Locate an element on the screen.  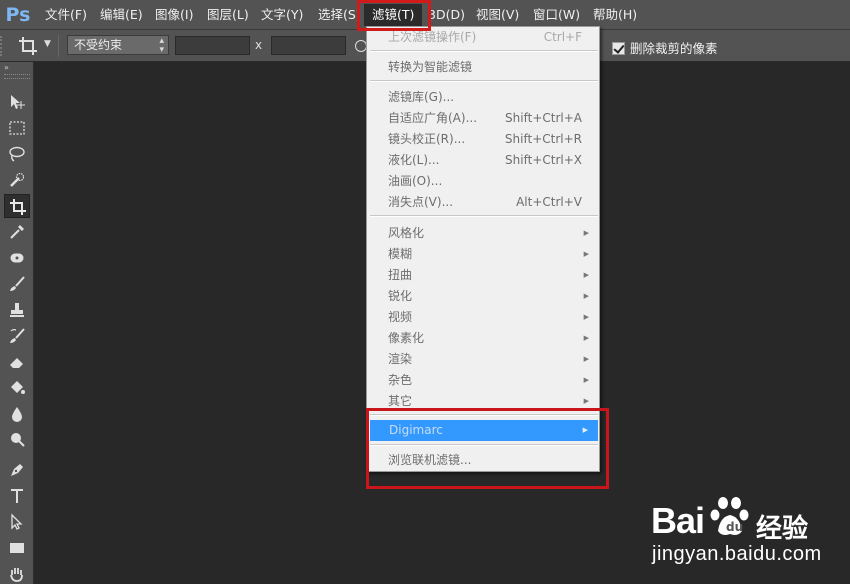
render-label: 渲染 is located at coordinates (400, 359).